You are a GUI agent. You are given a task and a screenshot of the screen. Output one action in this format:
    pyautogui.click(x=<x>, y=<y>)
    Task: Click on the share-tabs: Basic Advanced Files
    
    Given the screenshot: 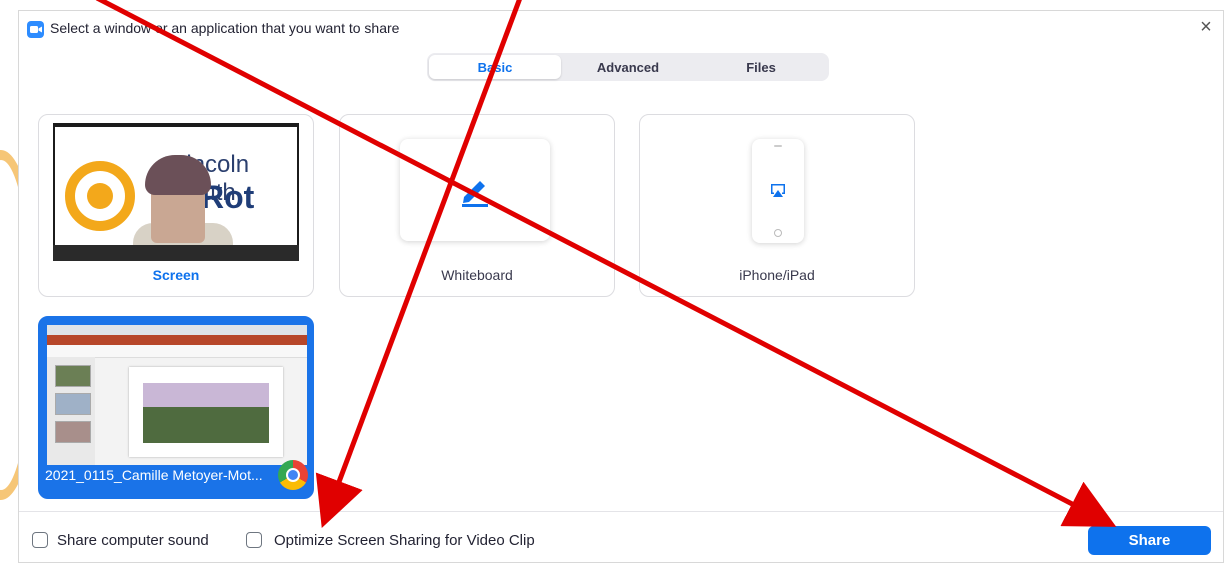 What is the action you would take?
    pyautogui.click(x=628, y=67)
    